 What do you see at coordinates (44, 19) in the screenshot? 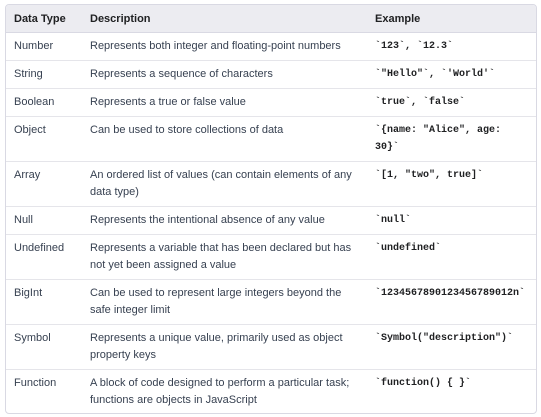
I see `header-data-type: Data Type` at bounding box center [44, 19].